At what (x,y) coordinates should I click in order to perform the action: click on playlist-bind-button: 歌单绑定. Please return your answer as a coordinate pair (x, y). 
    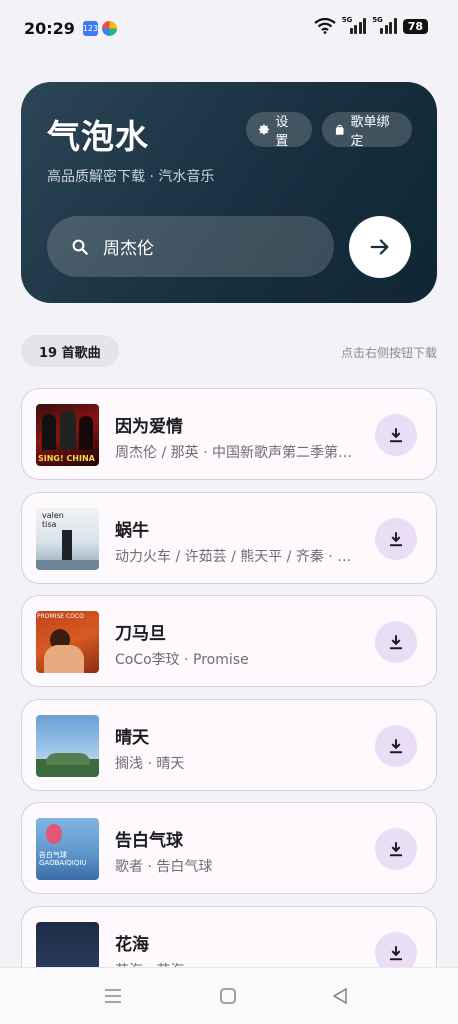
    Looking at the image, I should click on (367, 130).